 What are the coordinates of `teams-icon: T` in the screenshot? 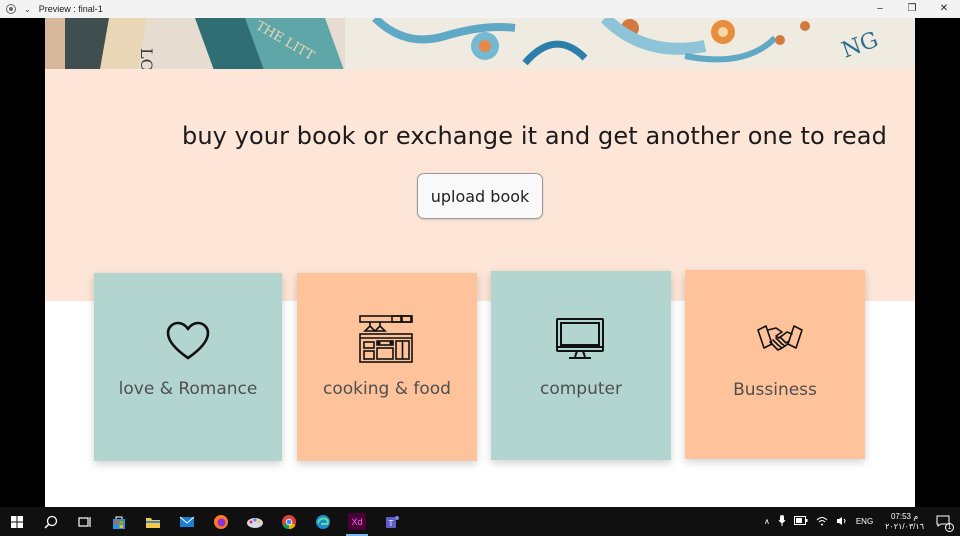 It's located at (391, 521).